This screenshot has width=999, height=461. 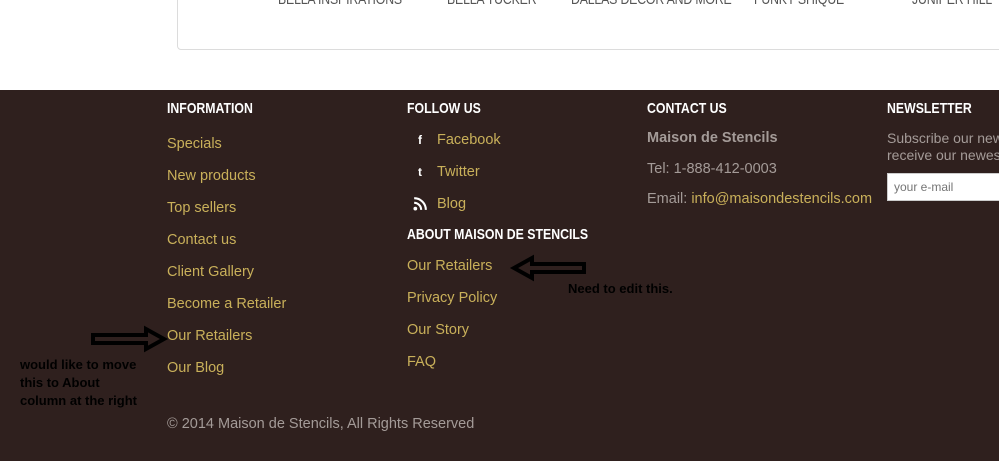 What do you see at coordinates (651, 4) in the screenshot?
I see `brand-link: DALLAS DECOR AND MORE` at bounding box center [651, 4].